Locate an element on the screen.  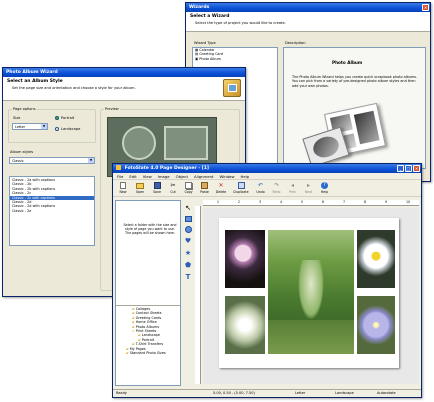
heart-tool-icon: ♥ is located at coordinates (188, 241).